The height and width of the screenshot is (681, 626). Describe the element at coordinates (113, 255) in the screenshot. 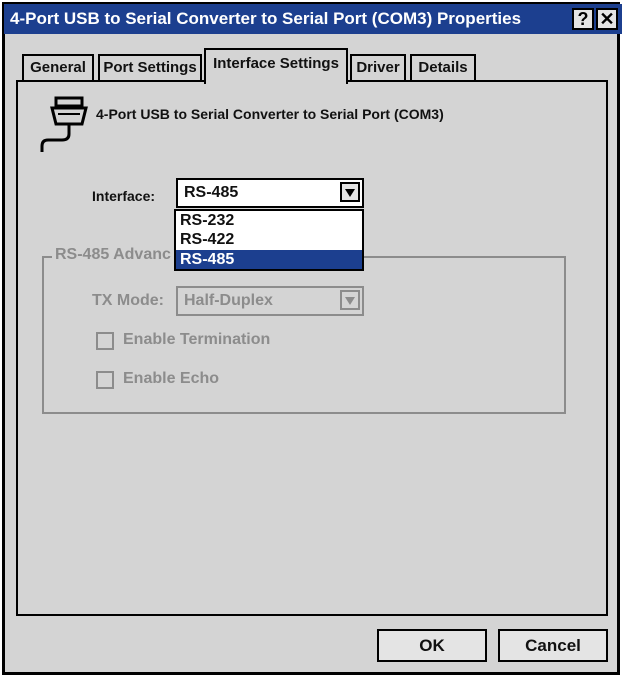

I see `rs485-advanced-group-label: RS-485 Advanc` at that location.